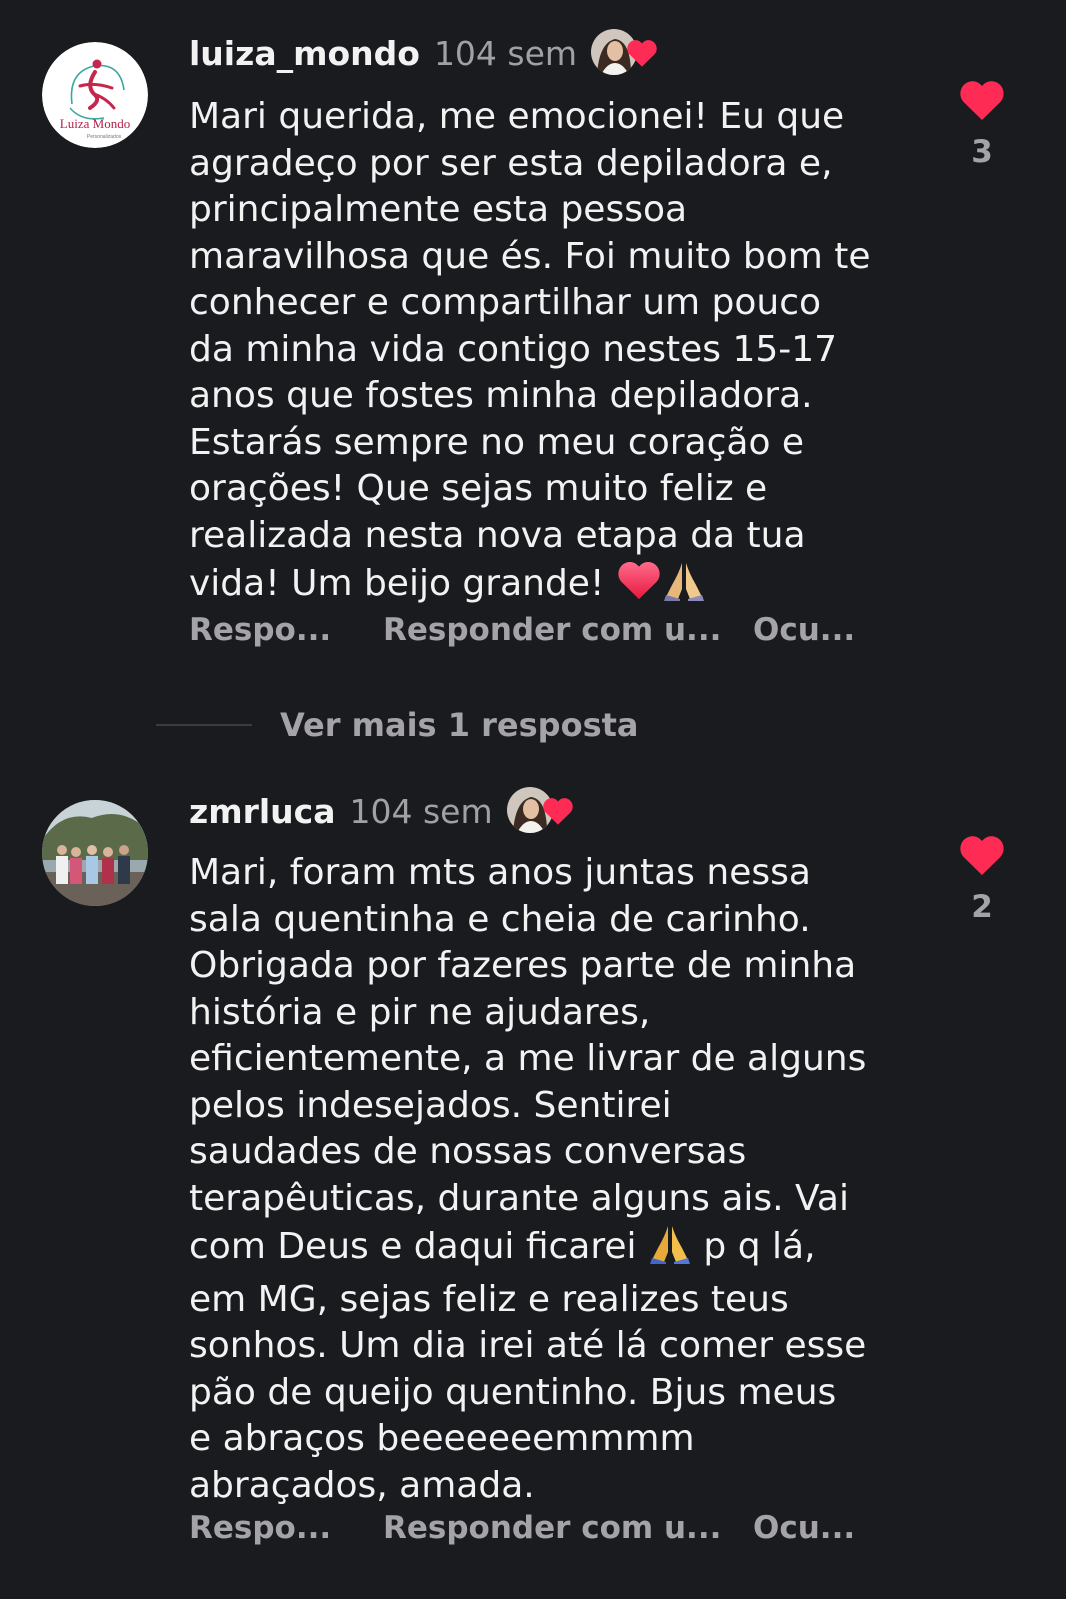  What do you see at coordinates (104, 137) in the screenshot?
I see `svg-text: Personalizados` at bounding box center [104, 137].